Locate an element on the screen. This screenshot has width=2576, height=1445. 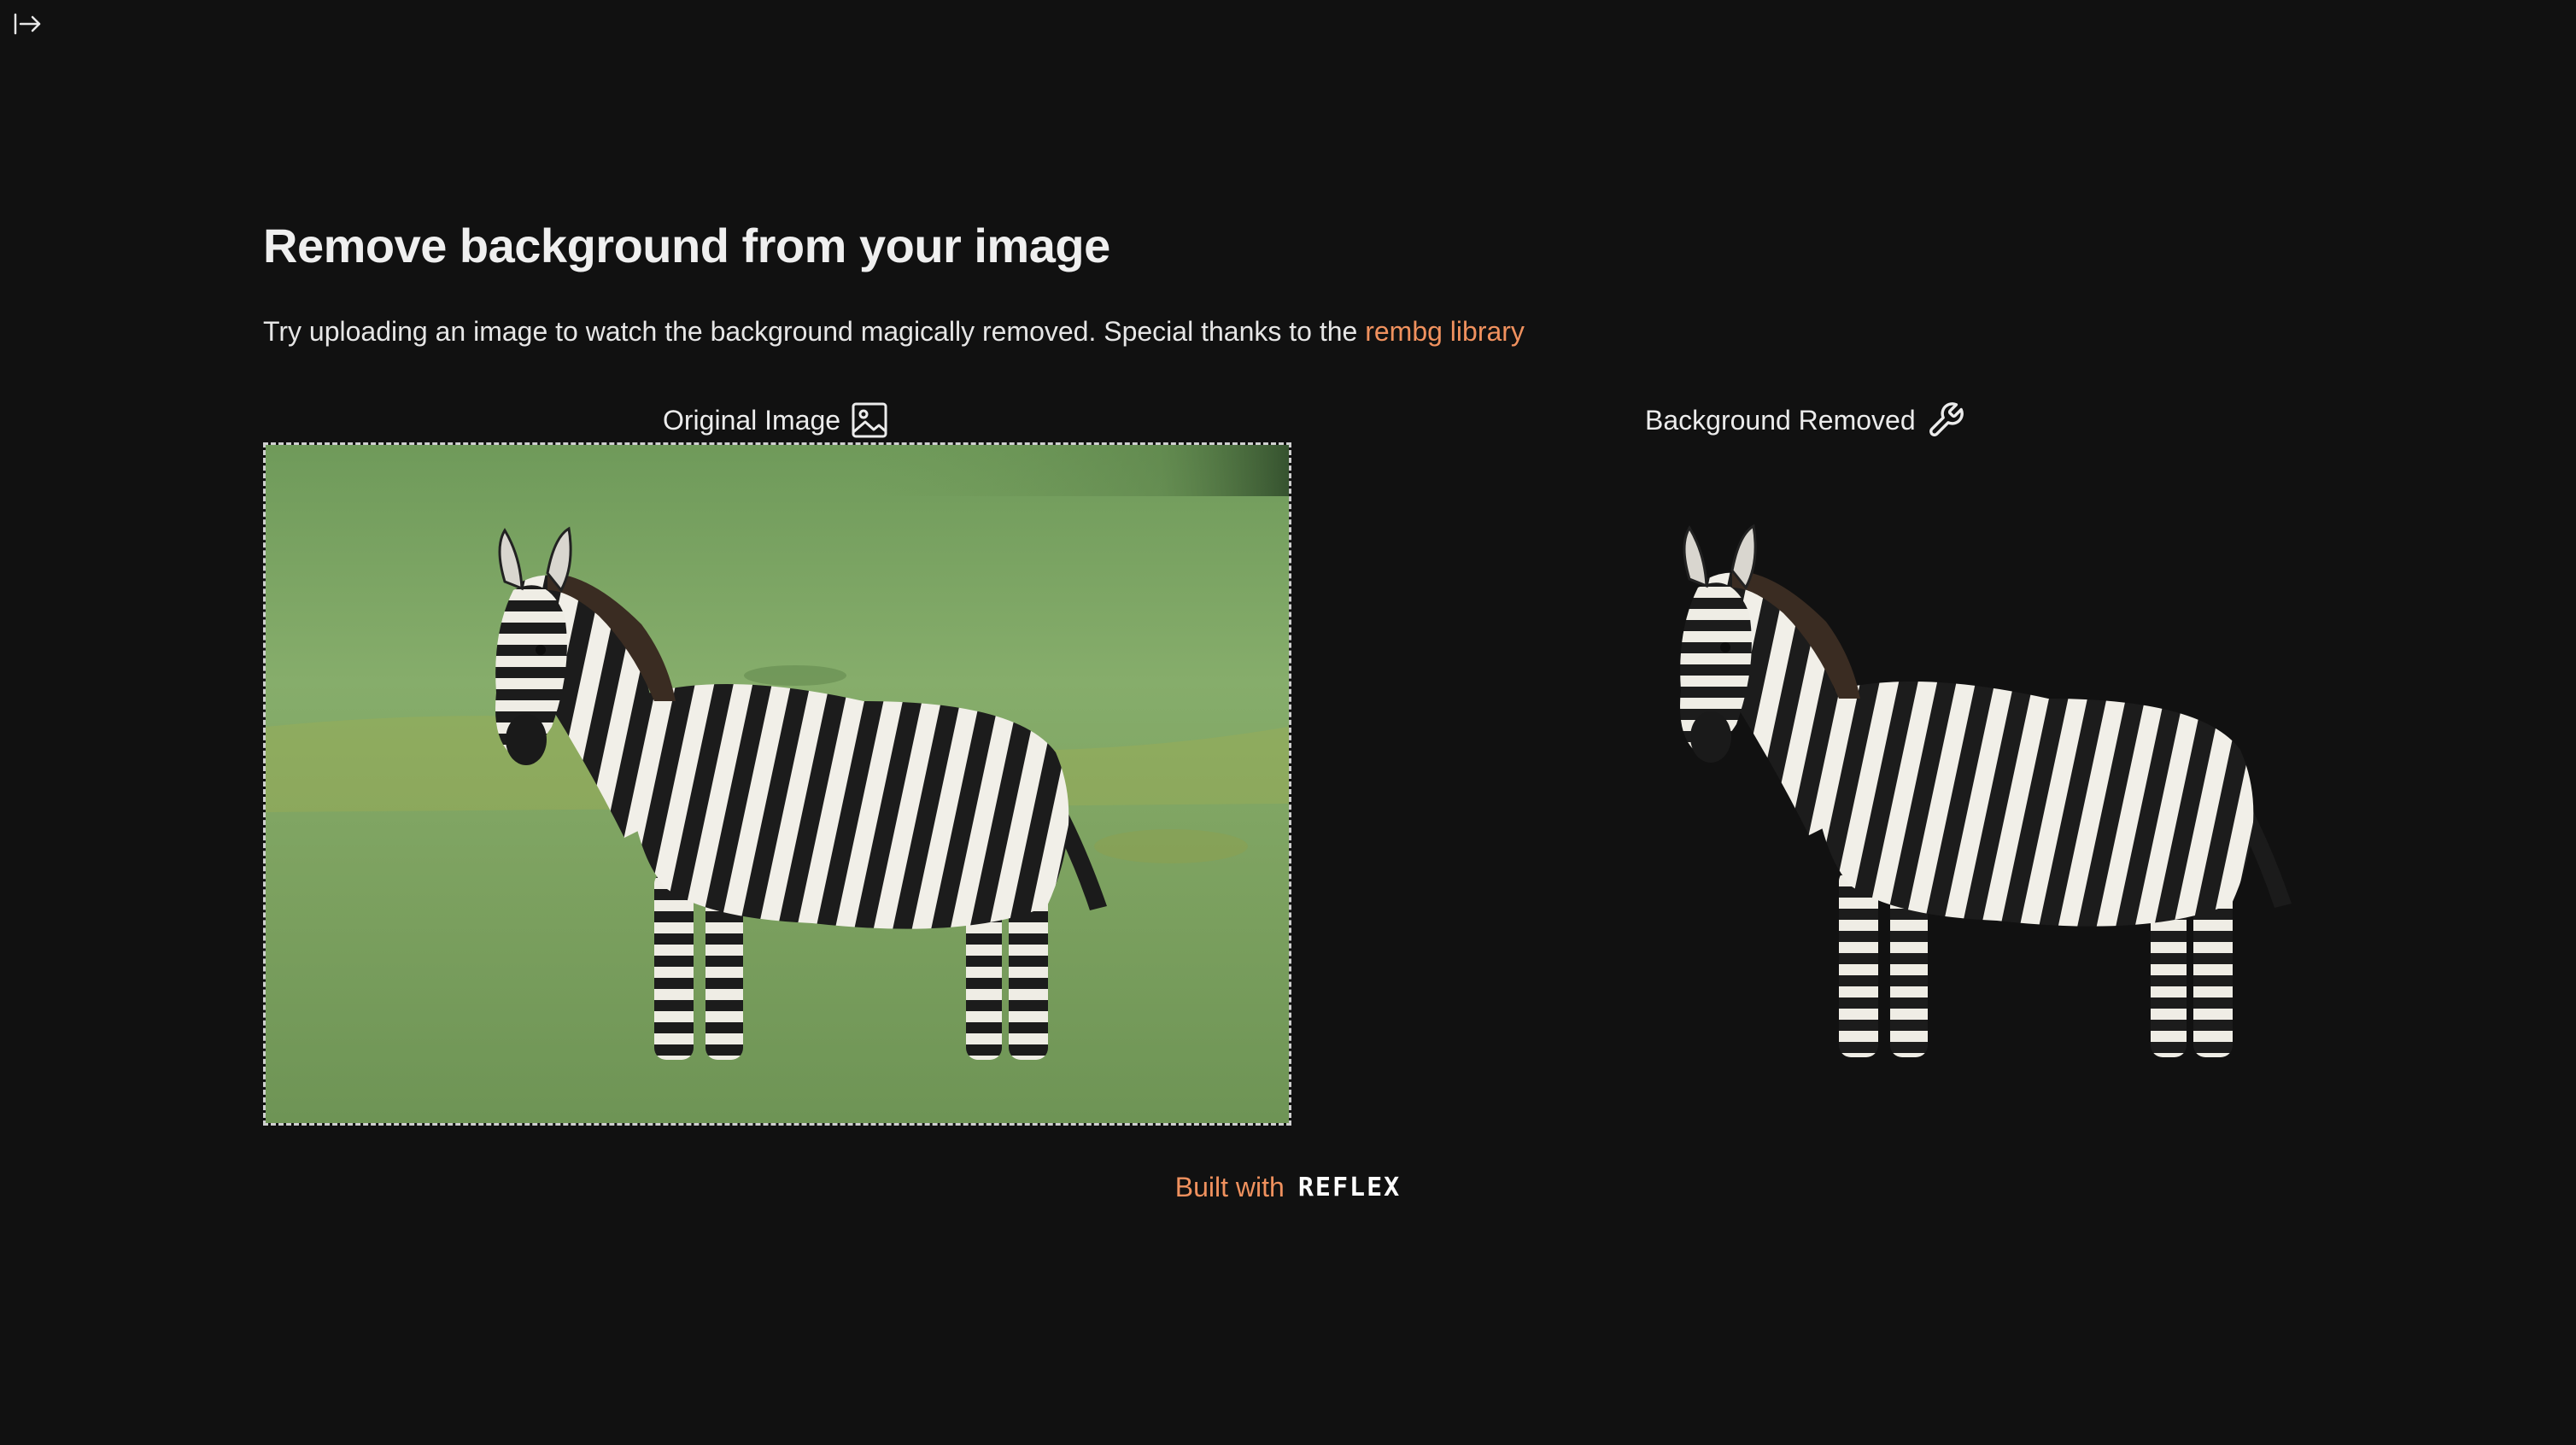
original-image-heading: Original Image is located at coordinates (775, 420).